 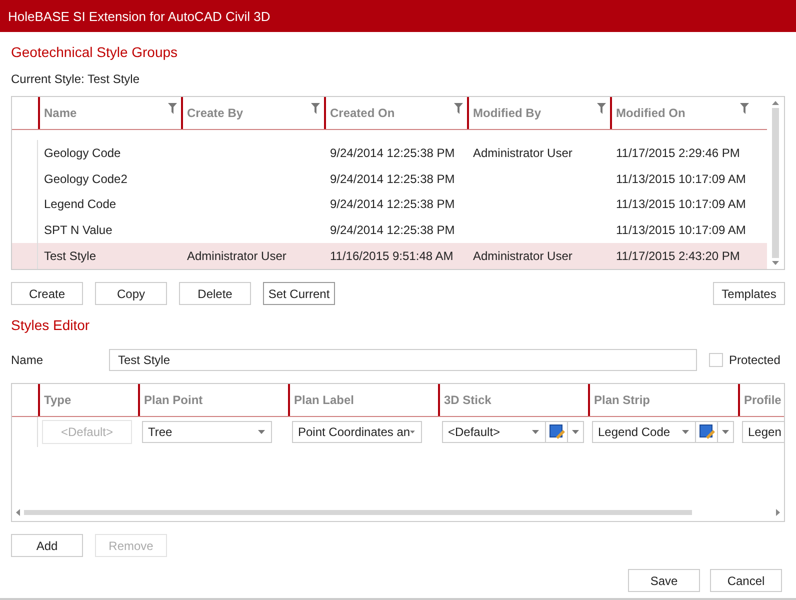 I want to click on table-cell-text: SPT N Value, so click(x=78, y=230).